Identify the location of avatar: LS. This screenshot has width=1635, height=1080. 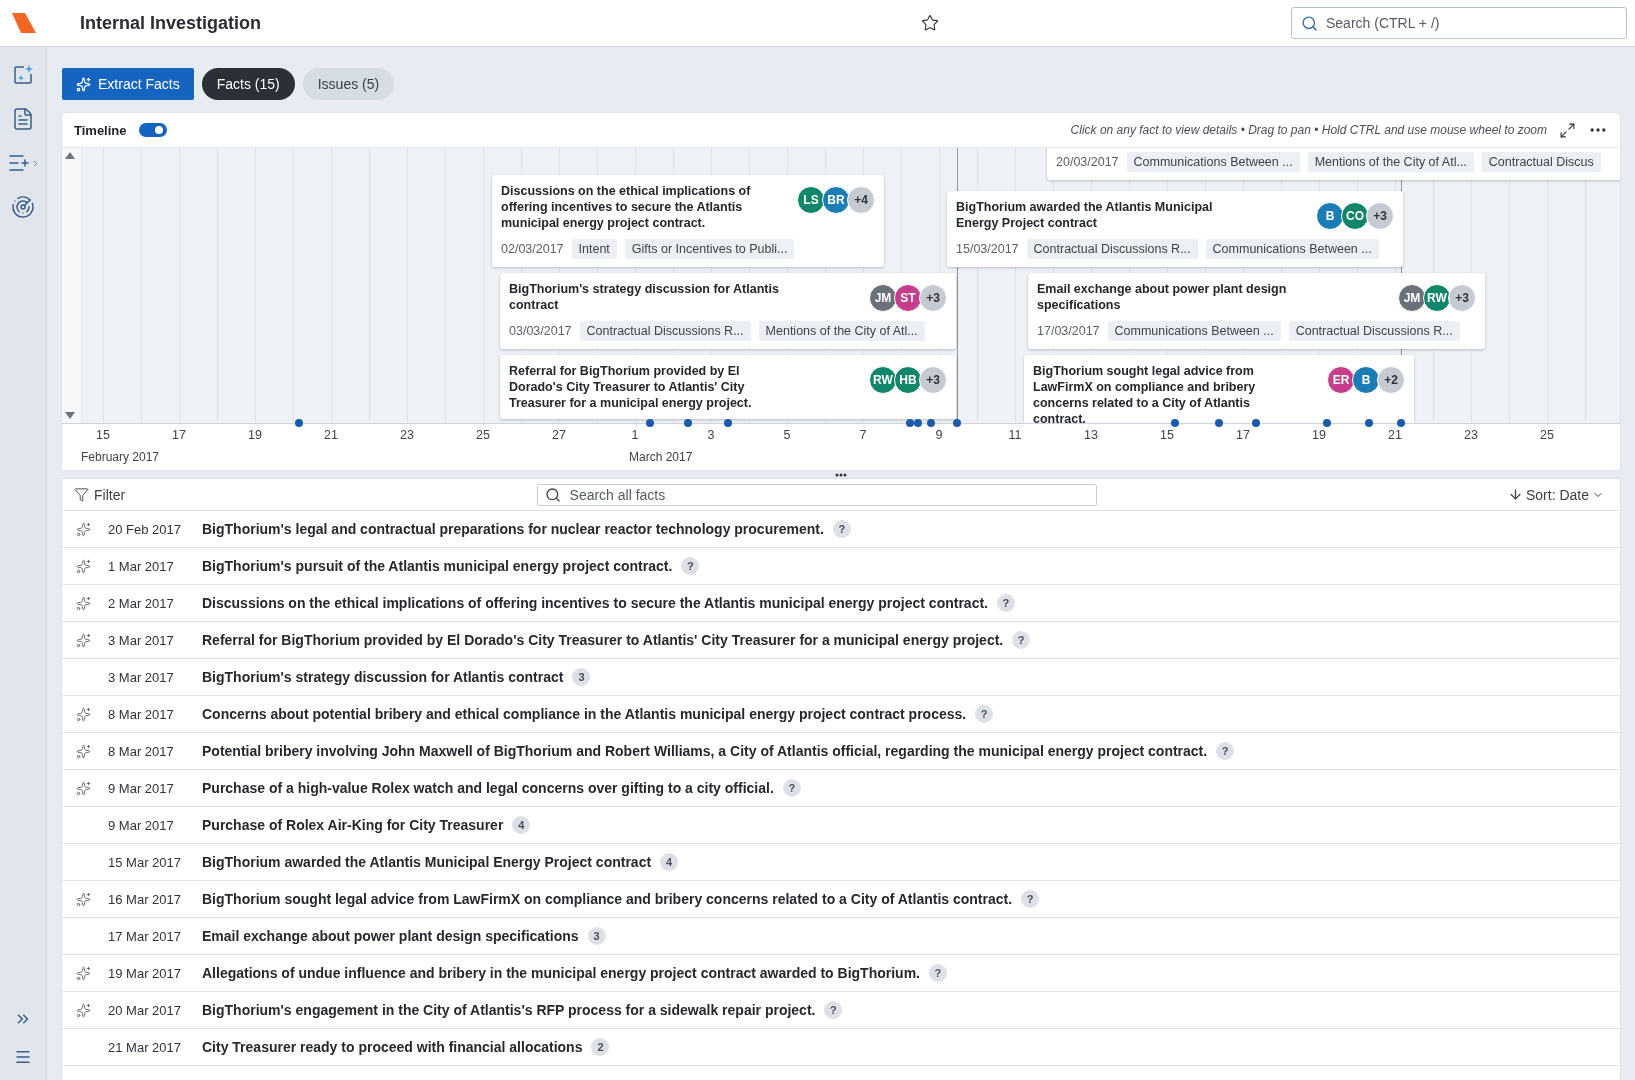
(811, 200).